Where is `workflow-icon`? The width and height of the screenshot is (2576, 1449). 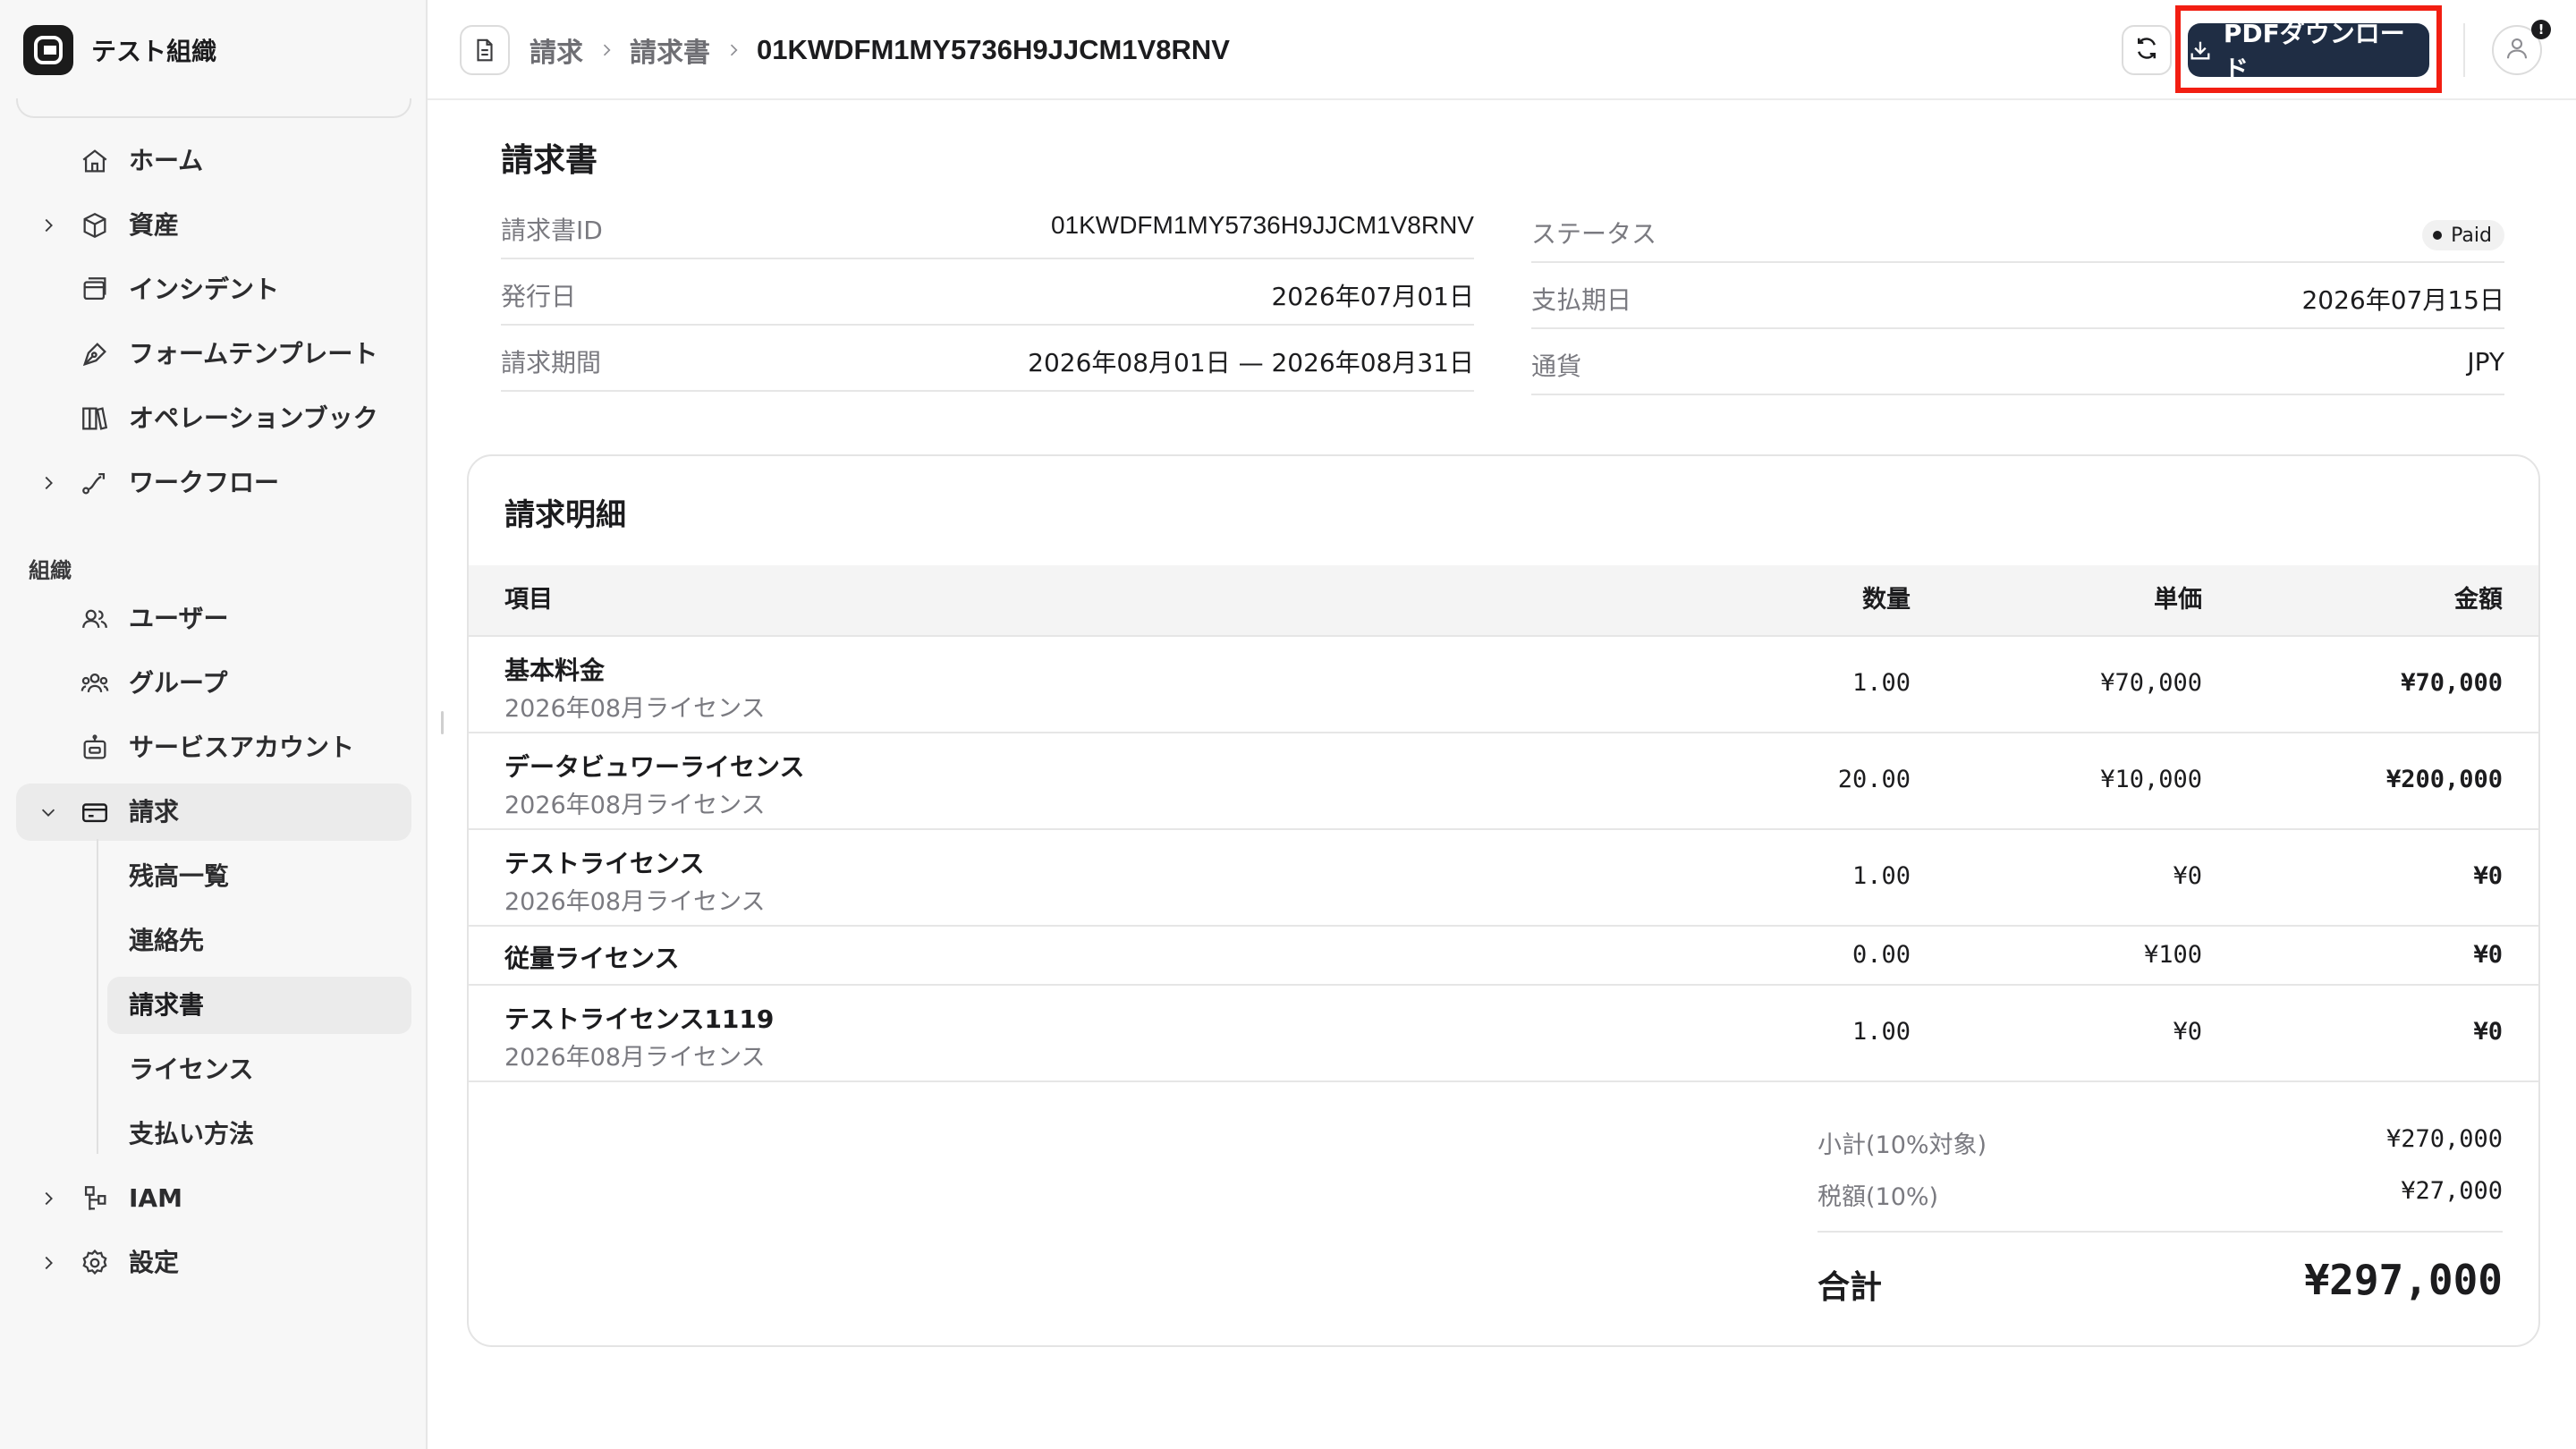
workflow-icon is located at coordinates (95, 483).